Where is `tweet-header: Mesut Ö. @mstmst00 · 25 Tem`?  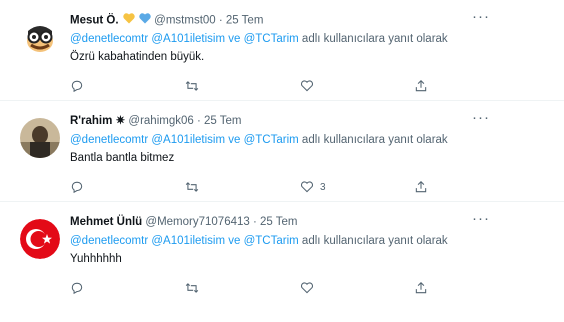 tweet-header: Mesut Ö. @mstmst00 · 25 Tem is located at coordinates (287, 20).